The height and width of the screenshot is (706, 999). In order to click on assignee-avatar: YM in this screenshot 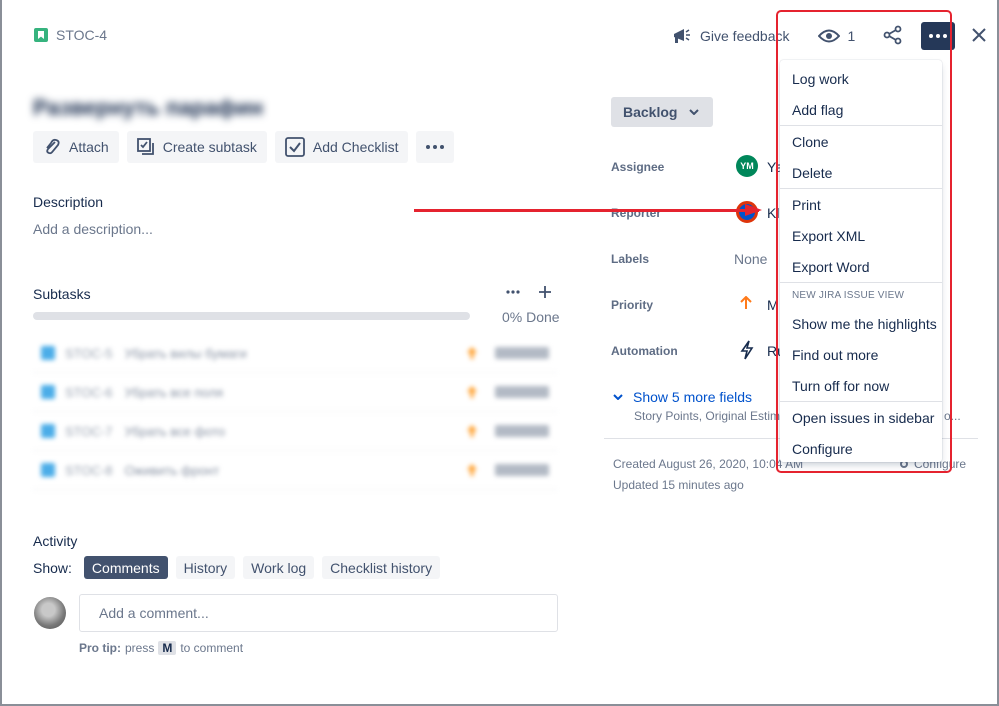, I will do `click(747, 166)`.